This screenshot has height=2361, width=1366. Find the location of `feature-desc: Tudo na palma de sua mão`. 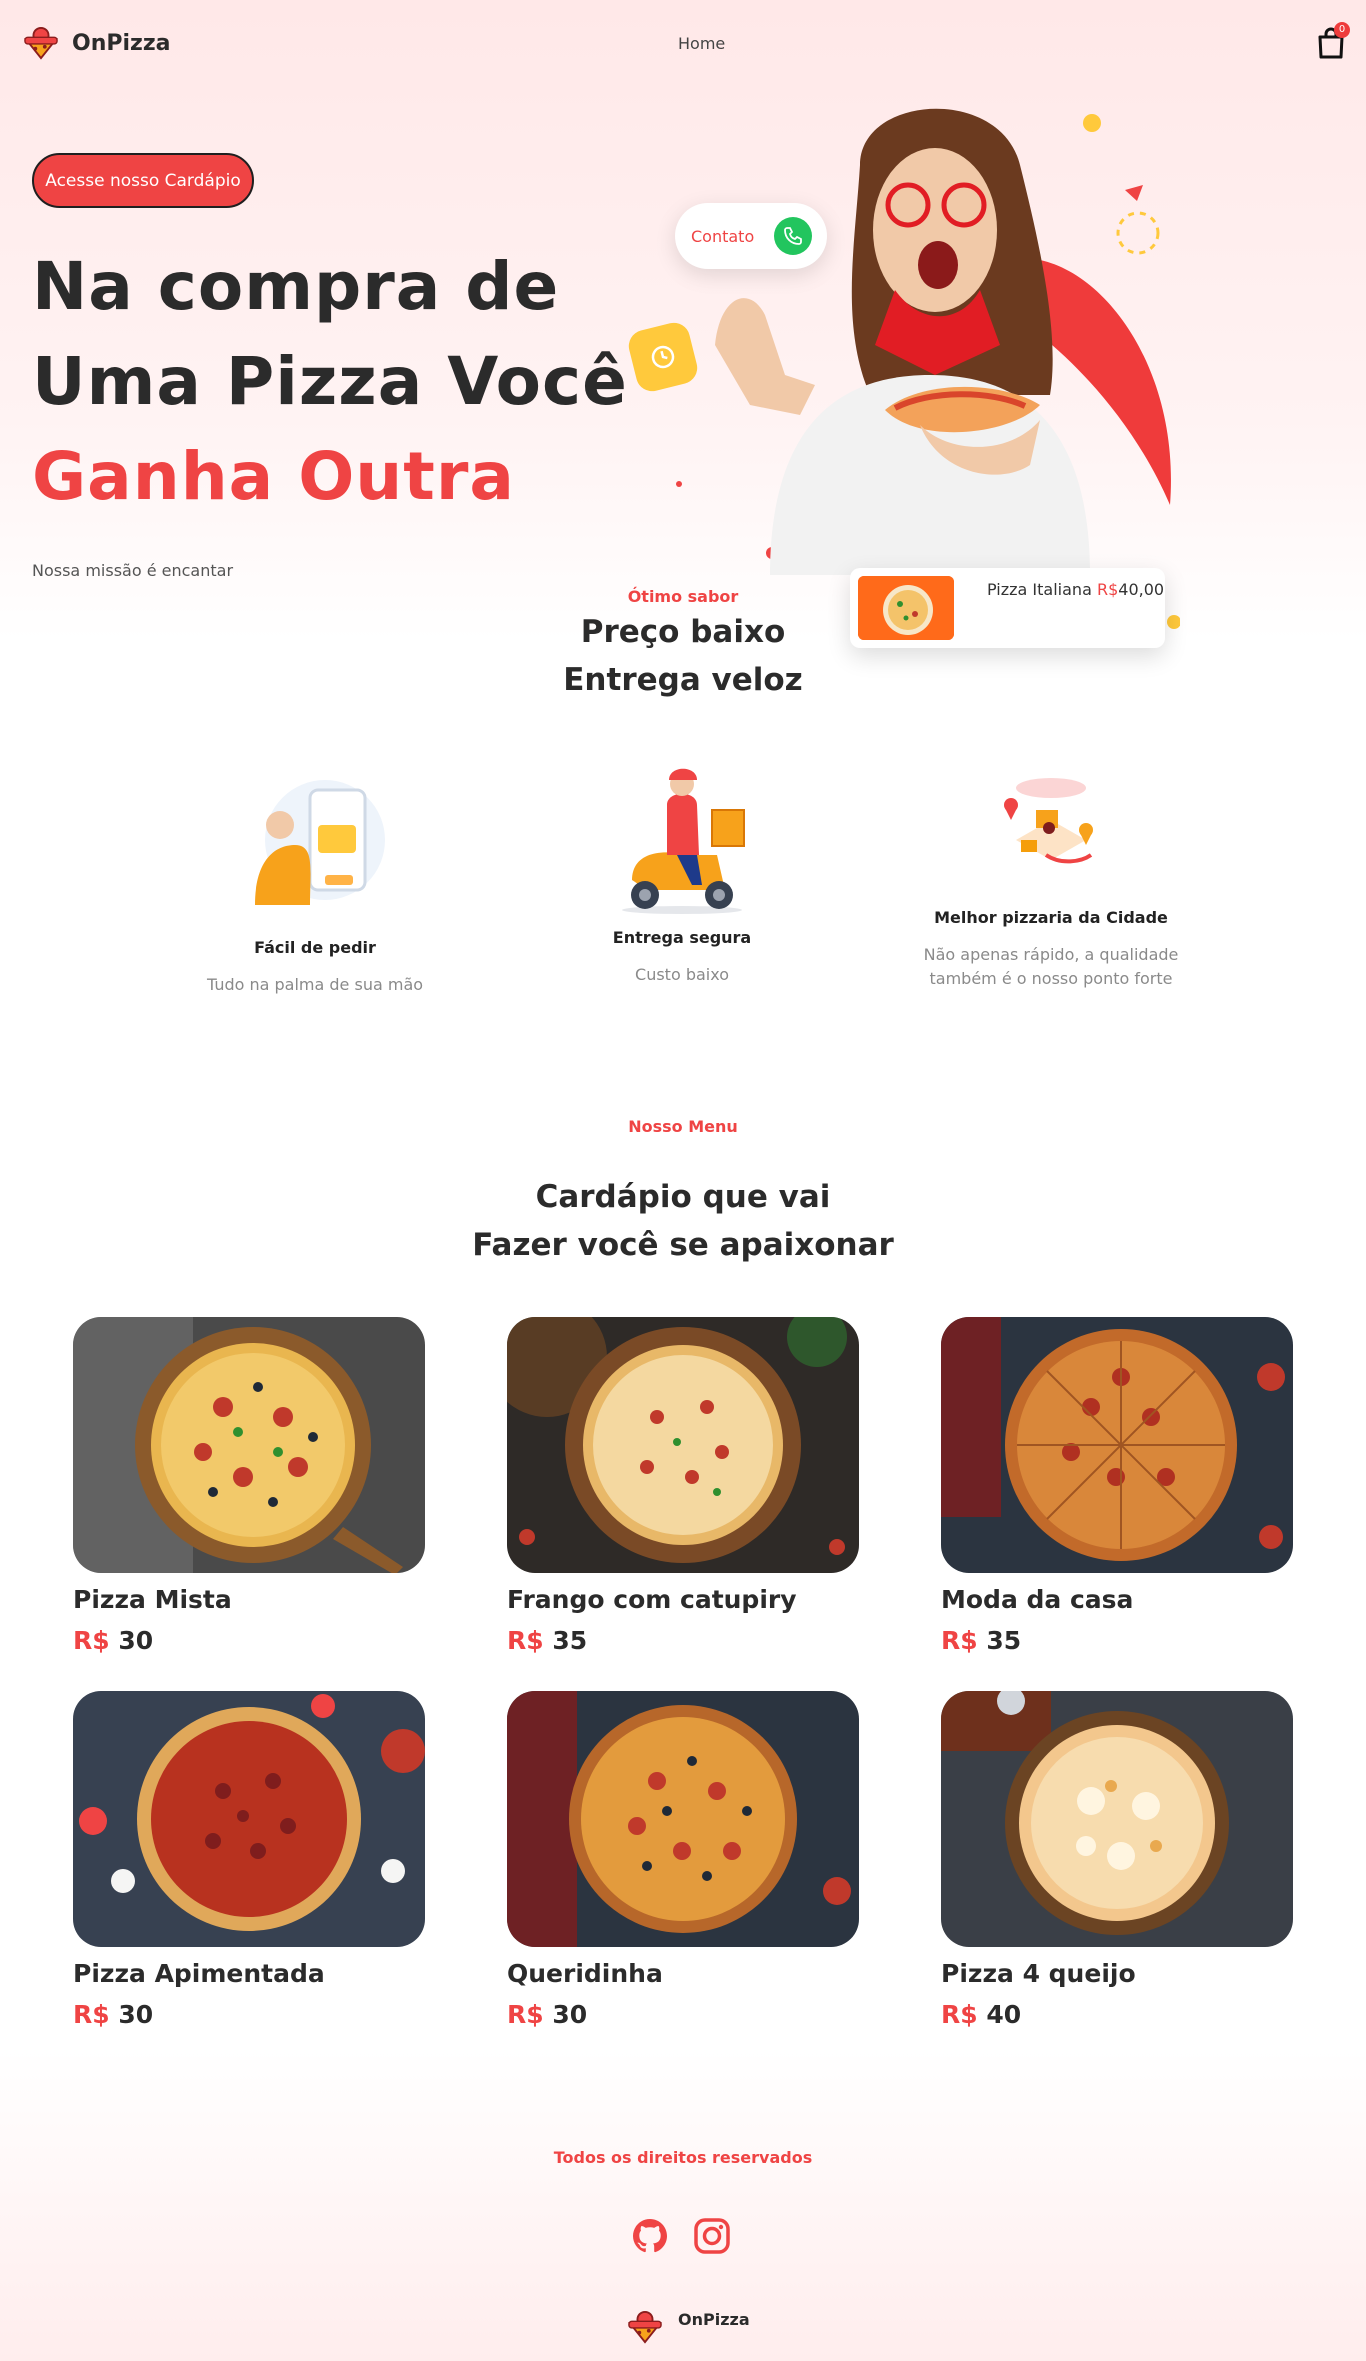

feature-desc: Tudo na palma de sua mão is located at coordinates (315, 984).